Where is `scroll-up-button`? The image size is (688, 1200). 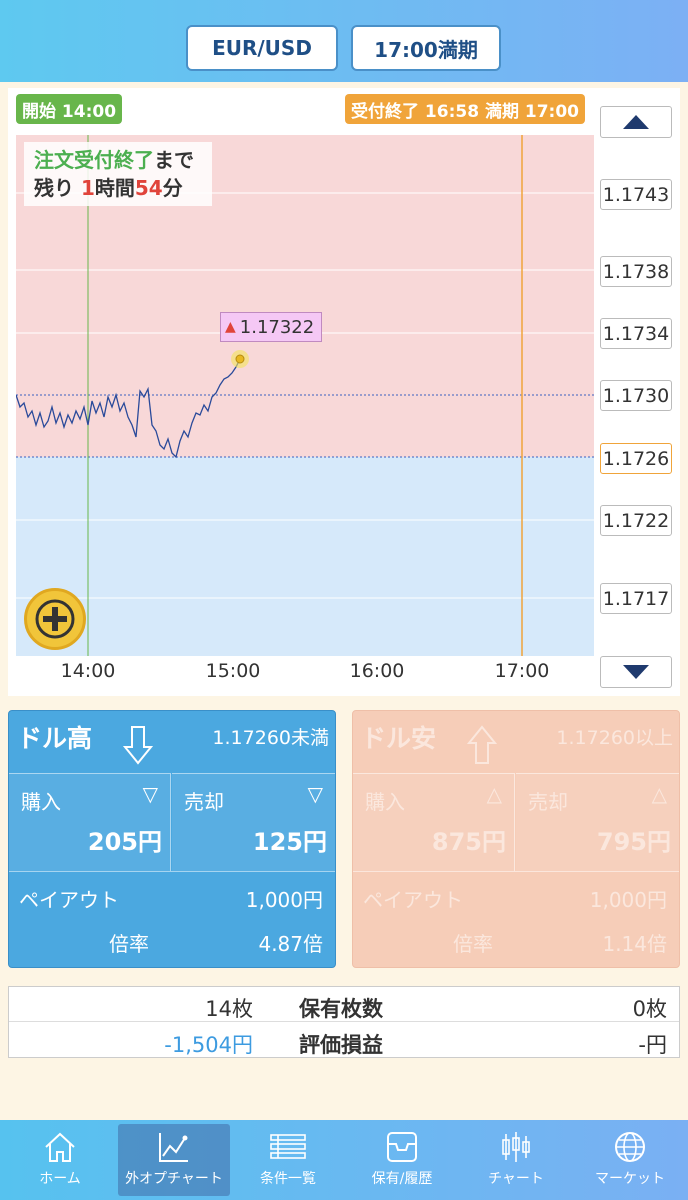 scroll-up-button is located at coordinates (636, 122).